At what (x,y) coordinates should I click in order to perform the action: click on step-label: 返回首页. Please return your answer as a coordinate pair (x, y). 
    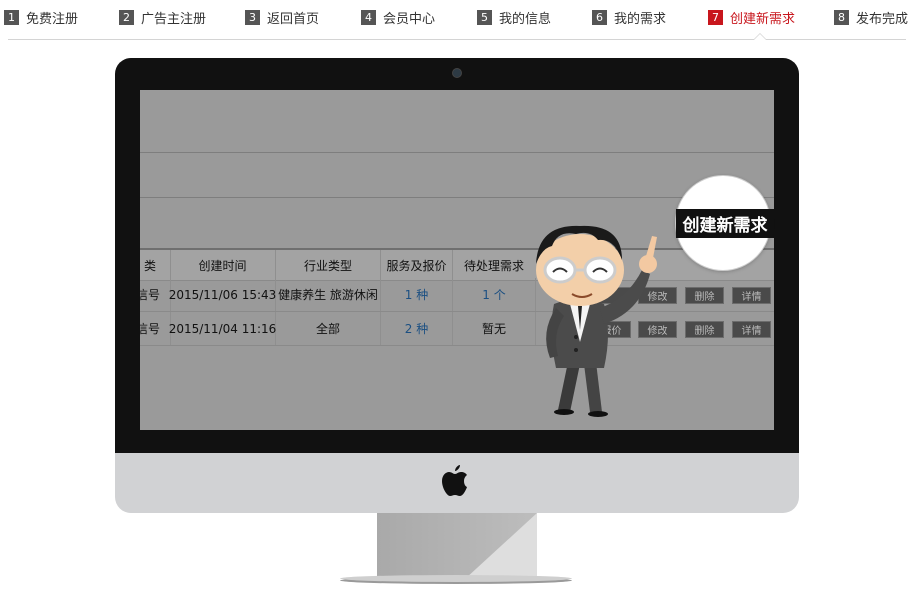
    Looking at the image, I should click on (293, 19).